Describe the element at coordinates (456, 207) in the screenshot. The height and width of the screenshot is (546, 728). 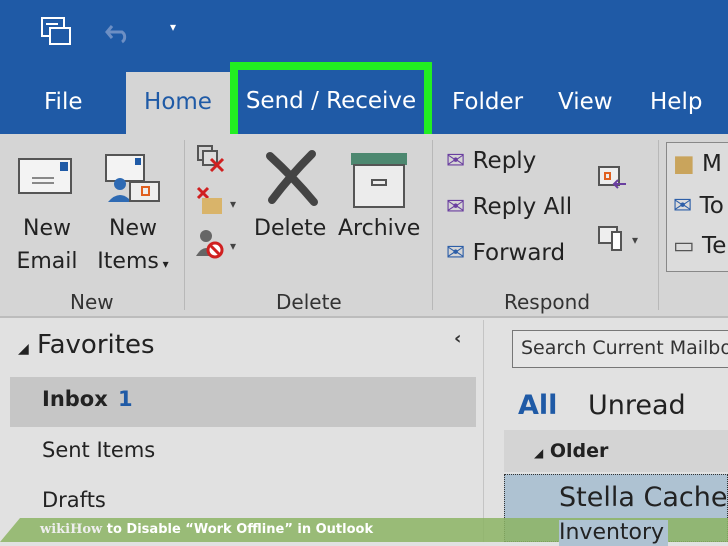
I see `reply-all-icon: ✉` at that location.